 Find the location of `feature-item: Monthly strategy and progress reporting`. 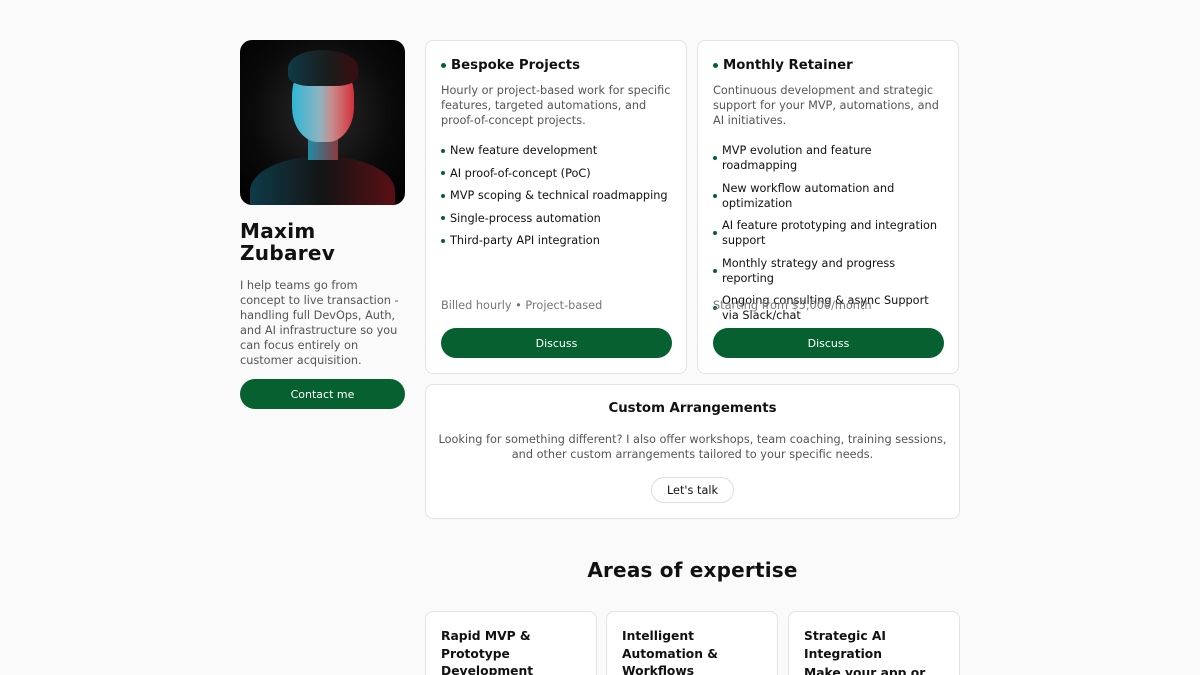

feature-item: Monthly strategy and progress reporting is located at coordinates (828, 271).